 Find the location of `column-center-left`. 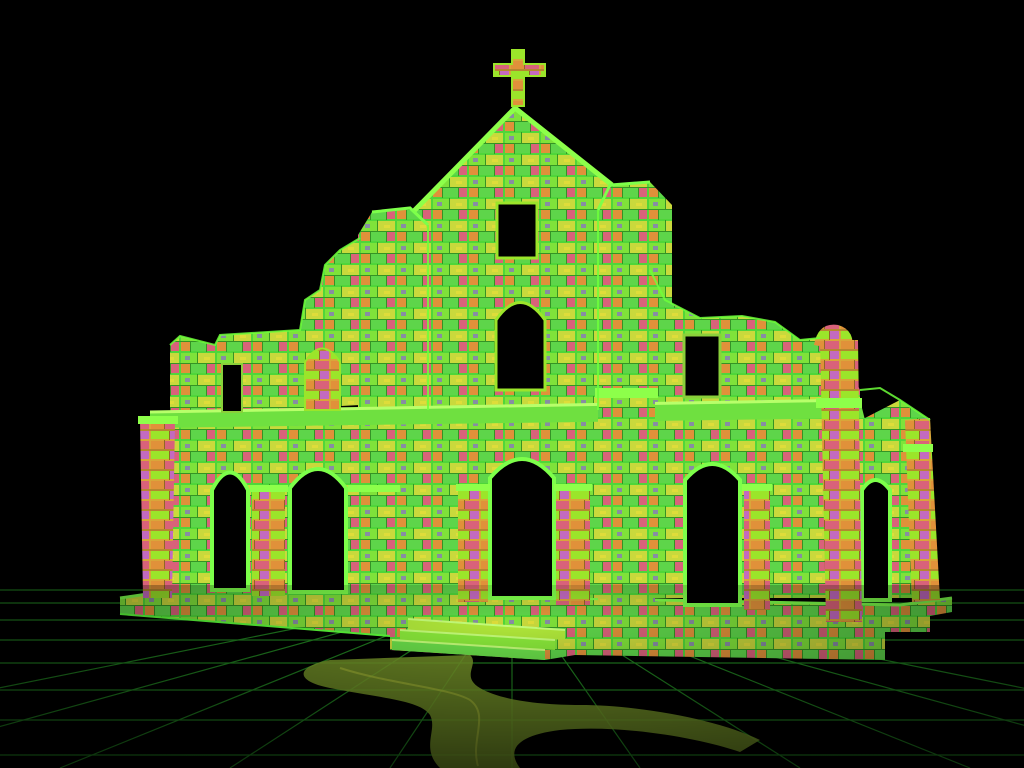

column-center-left is located at coordinates (473, 545).